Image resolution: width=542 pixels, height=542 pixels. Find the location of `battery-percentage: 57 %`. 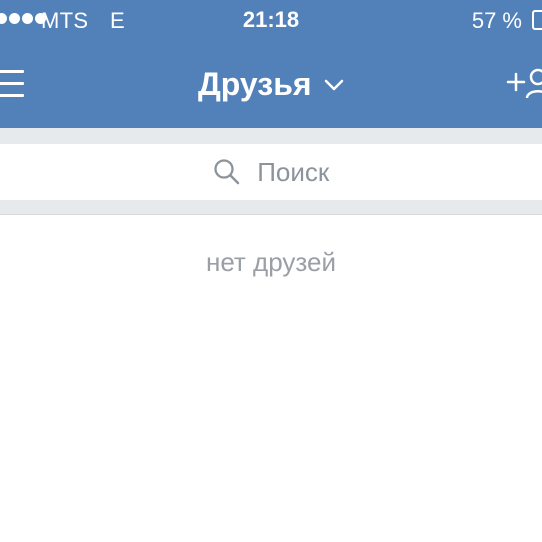

battery-percentage: 57 % is located at coordinates (496, 20).